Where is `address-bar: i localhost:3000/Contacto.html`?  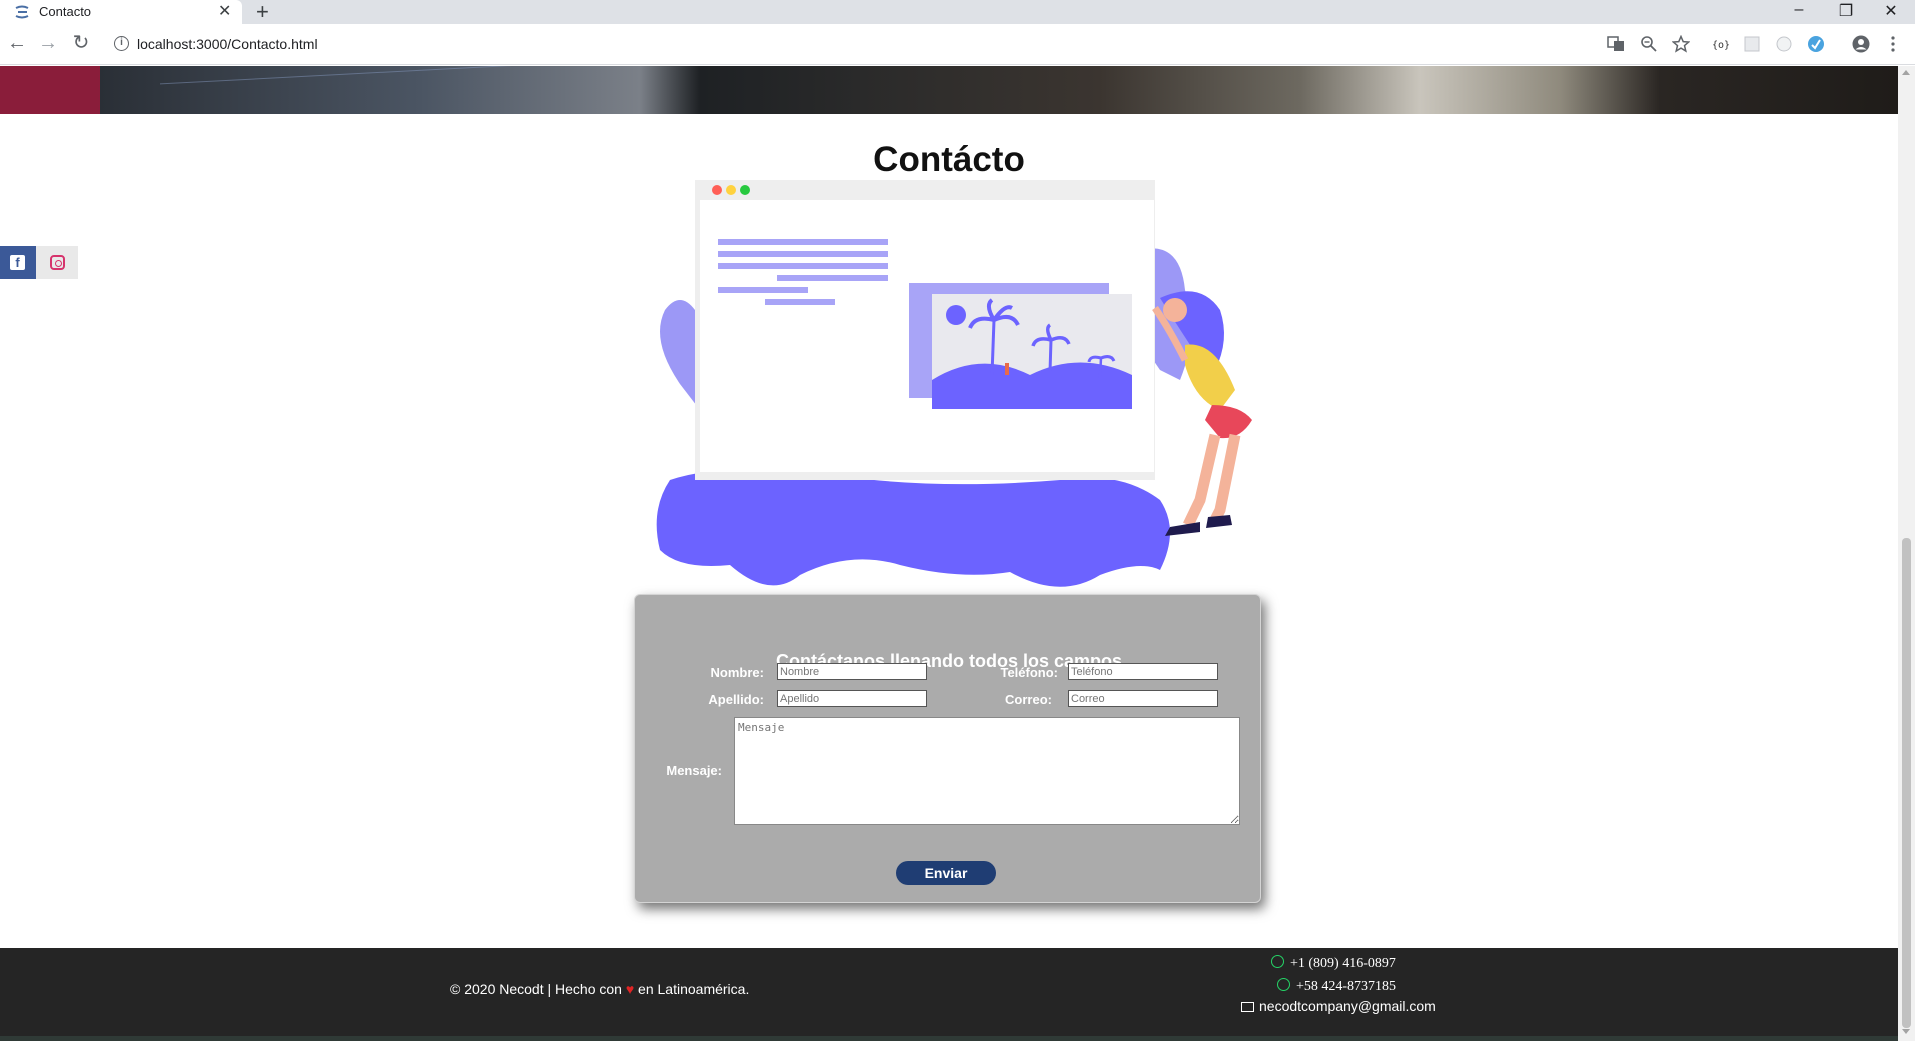 address-bar: i localhost:3000/Contacto.html is located at coordinates (954, 44).